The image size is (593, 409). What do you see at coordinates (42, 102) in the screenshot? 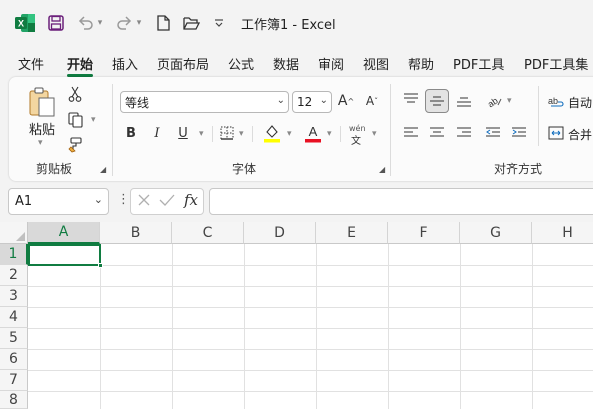
I see `paste-button` at bounding box center [42, 102].